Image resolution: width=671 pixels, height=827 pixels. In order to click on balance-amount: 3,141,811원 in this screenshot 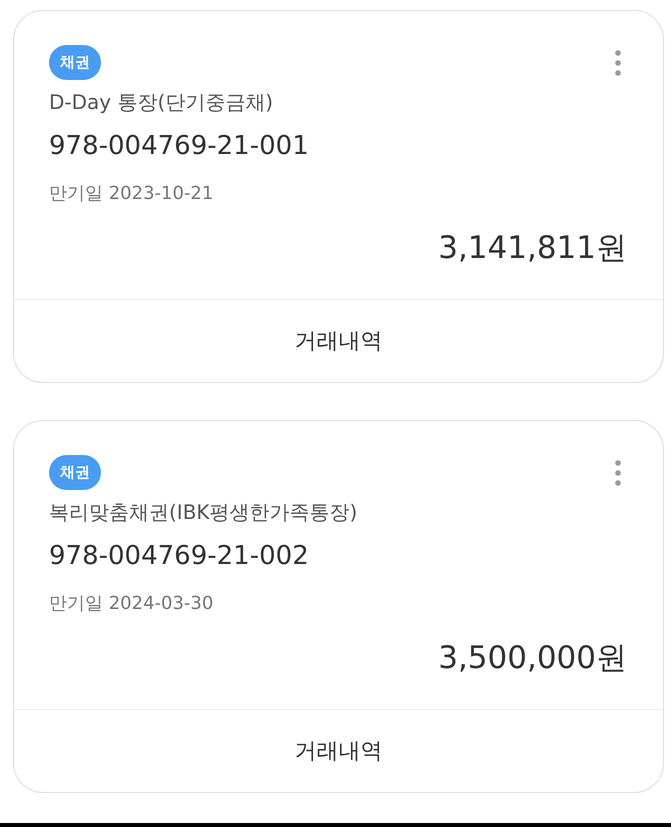, I will do `click(532, 248)`.